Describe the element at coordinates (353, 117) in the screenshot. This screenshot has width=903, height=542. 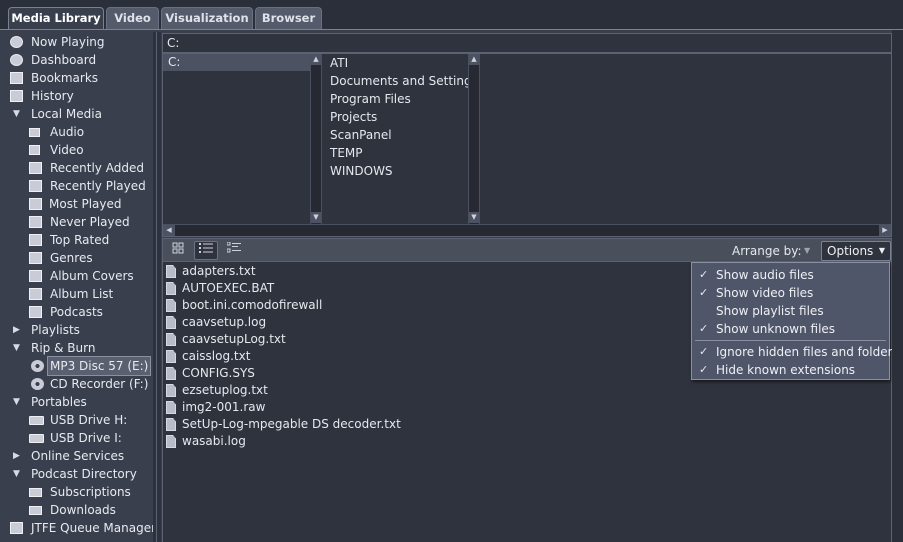
I see `folder-item: Projects` at that location.